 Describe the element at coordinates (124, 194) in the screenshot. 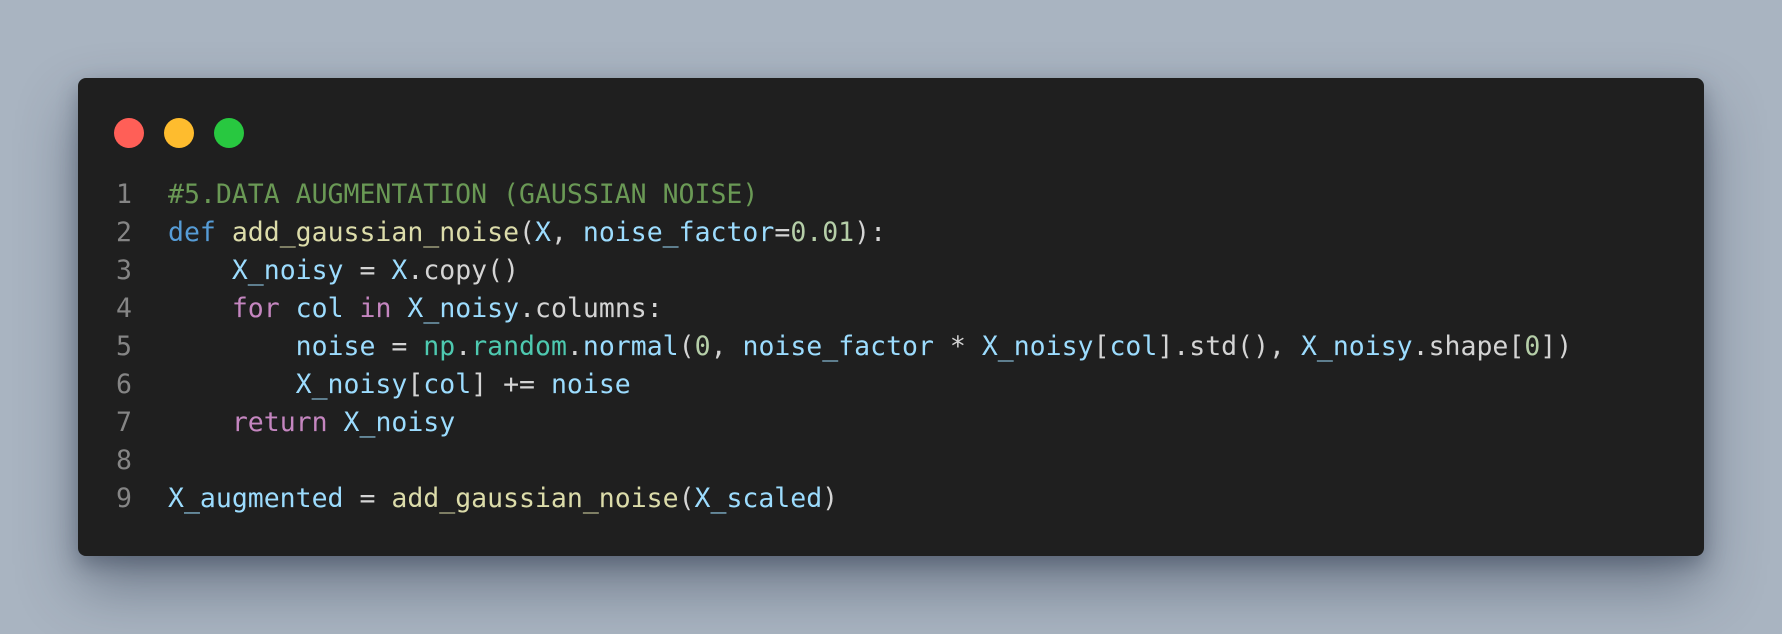

I see `line-number: 1` at that location.